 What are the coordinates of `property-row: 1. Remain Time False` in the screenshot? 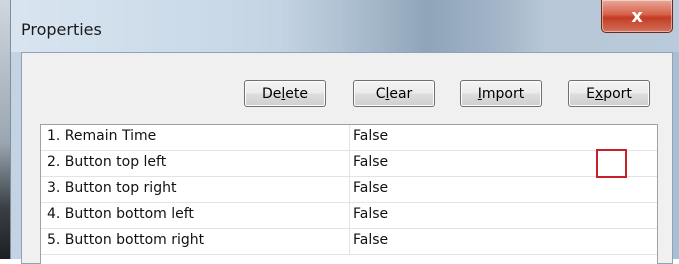 It's located at (349, 138).